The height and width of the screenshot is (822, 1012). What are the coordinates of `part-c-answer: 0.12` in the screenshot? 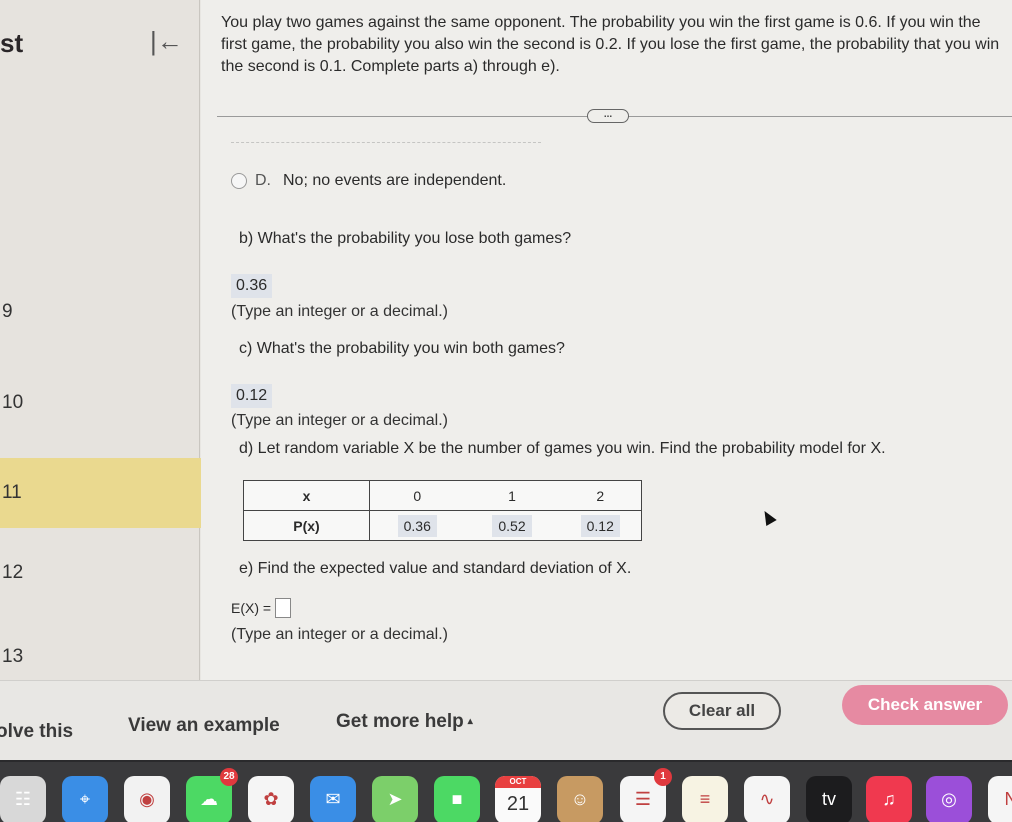 It's located at (252, 396).